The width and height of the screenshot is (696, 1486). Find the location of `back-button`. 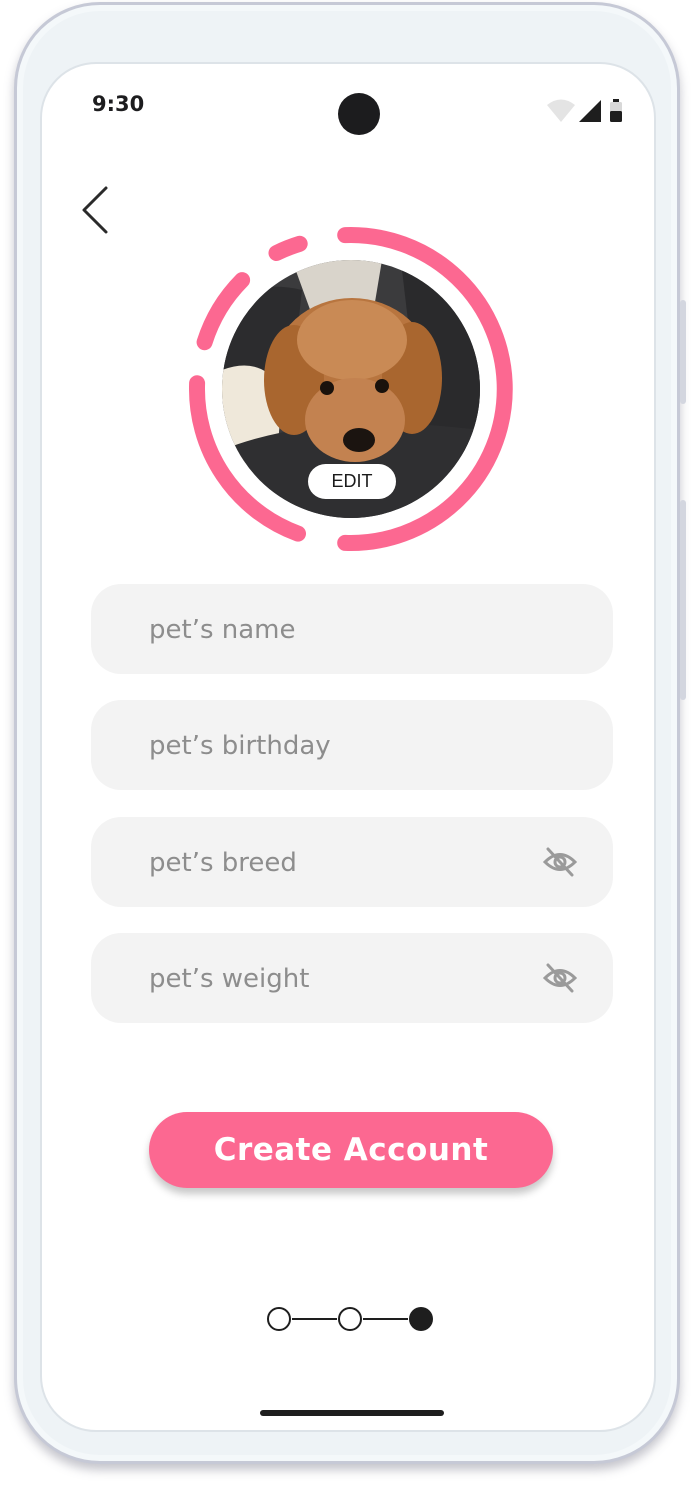

back-button is located at coordinates (96, 210).